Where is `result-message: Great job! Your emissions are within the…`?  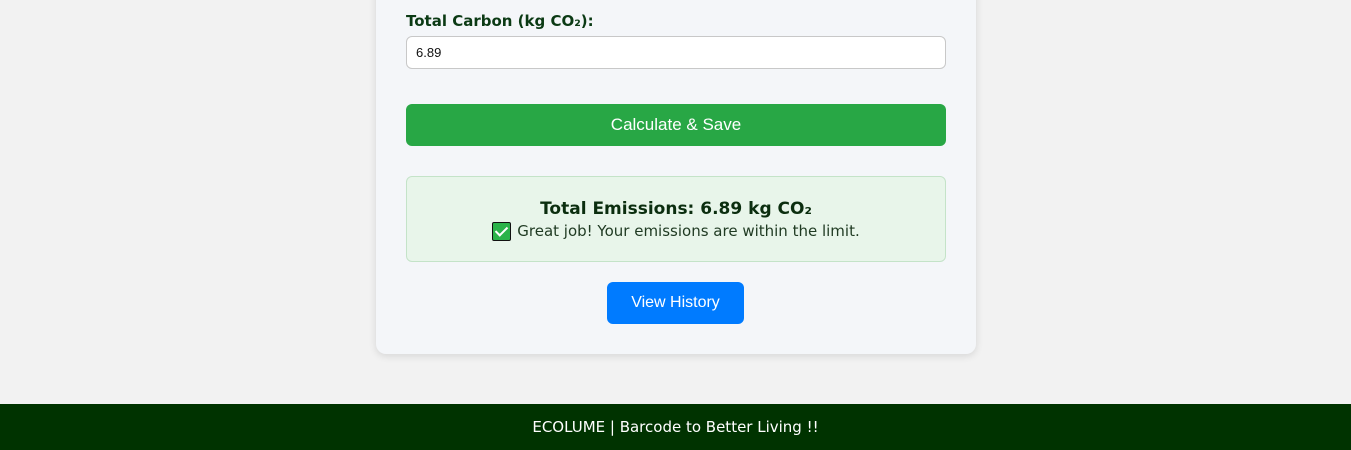
result-message: Great job! Your emissions are within the… is located at coordinates (688, 231).